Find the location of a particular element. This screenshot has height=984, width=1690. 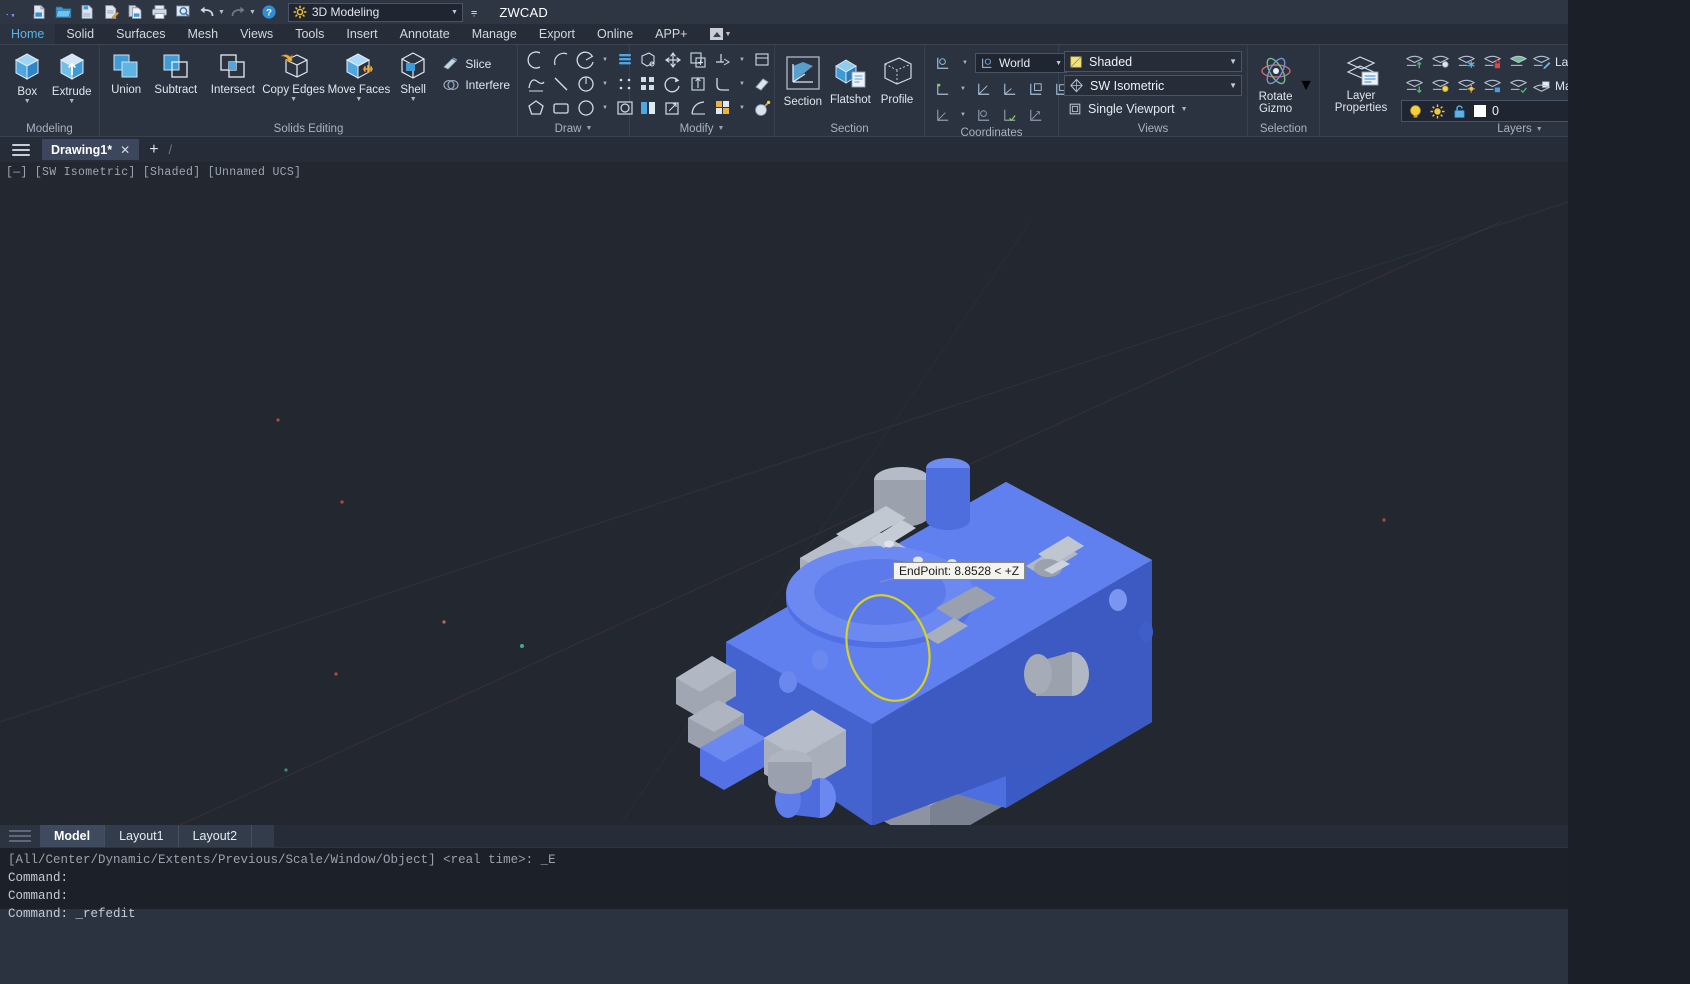

ribbon-app-caret: ▼ is located at coordinates (727, 34).